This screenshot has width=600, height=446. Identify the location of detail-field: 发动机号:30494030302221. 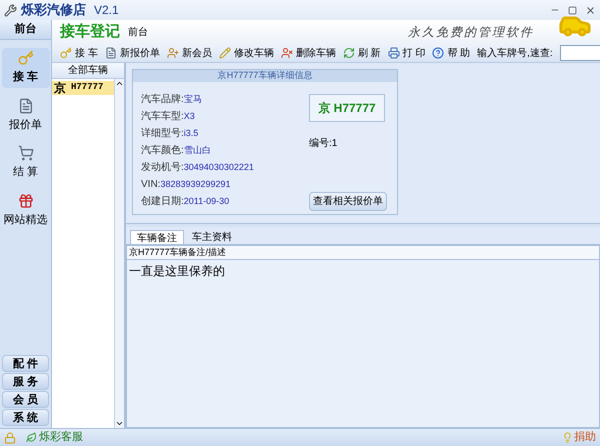
(225, 167).